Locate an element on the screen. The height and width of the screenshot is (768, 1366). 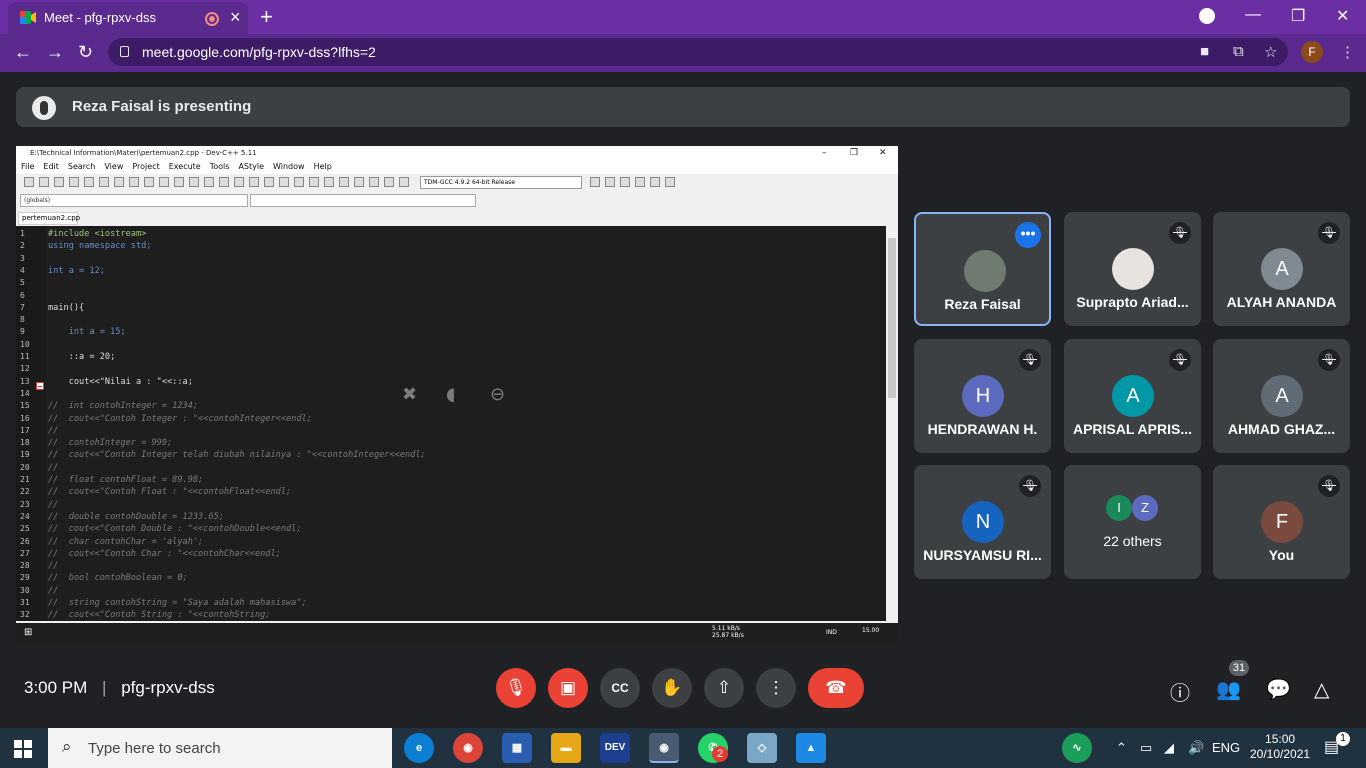
reload-icon: ↻ is located at coordinates (85, 52).